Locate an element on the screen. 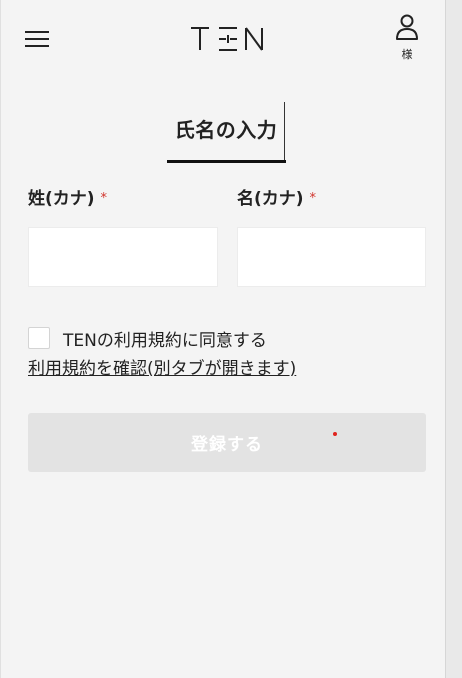 The height and width of the screenshot is (678, 462). register-button: 登録する is located at coordinates (227, 442).